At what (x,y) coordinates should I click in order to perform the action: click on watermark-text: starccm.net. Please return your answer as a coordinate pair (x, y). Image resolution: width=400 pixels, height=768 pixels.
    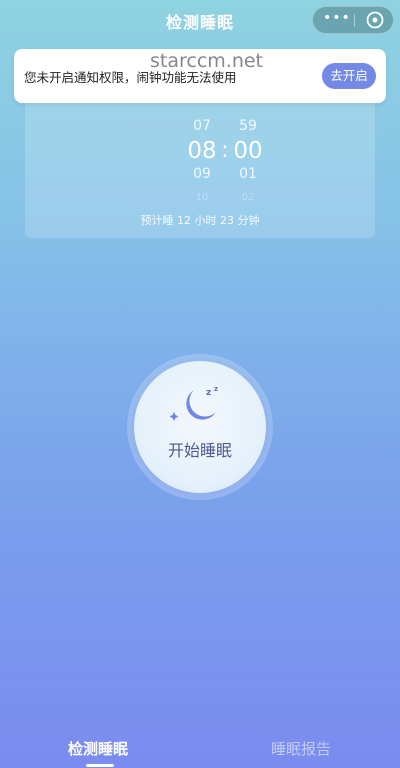
    Looking at the image, I should click on (207, 61).